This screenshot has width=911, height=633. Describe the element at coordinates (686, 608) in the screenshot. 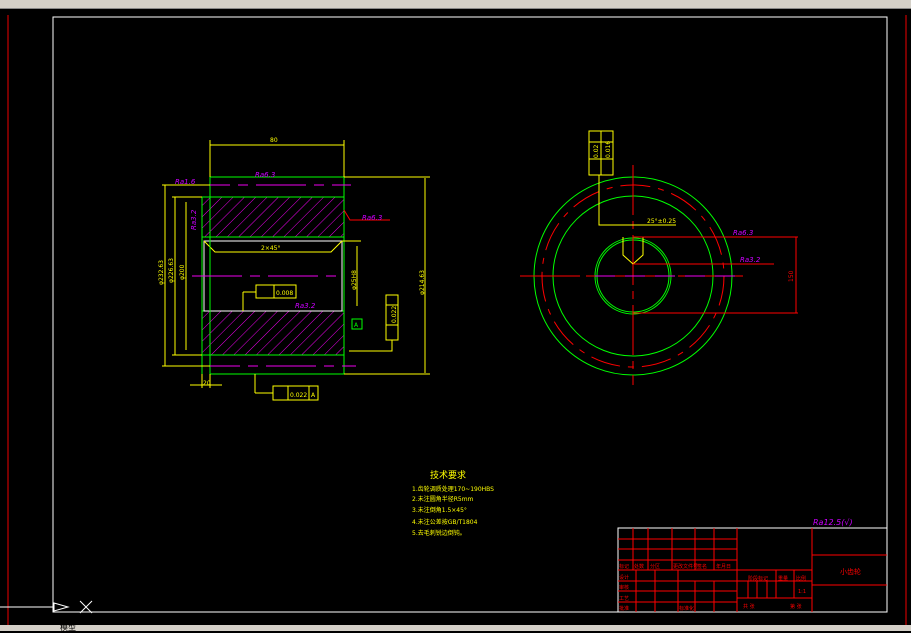

I see `svg-text: 标准化` at that location.